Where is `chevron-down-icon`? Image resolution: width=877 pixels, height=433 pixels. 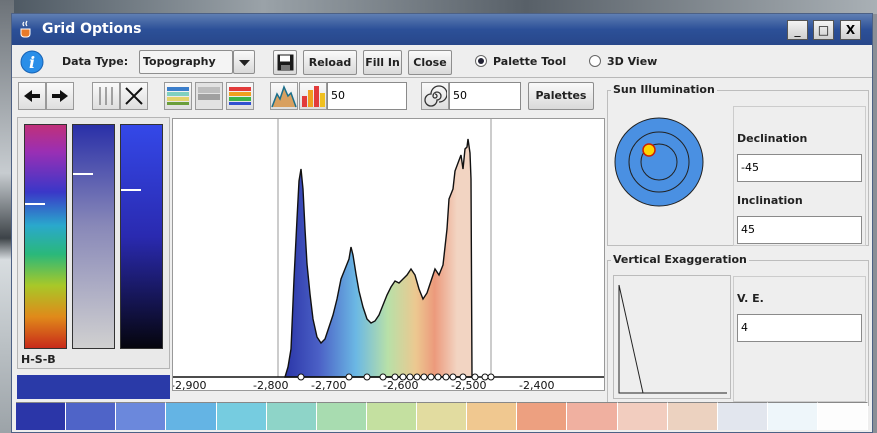
chevron-down-icon is located at coordinates (244, 63).